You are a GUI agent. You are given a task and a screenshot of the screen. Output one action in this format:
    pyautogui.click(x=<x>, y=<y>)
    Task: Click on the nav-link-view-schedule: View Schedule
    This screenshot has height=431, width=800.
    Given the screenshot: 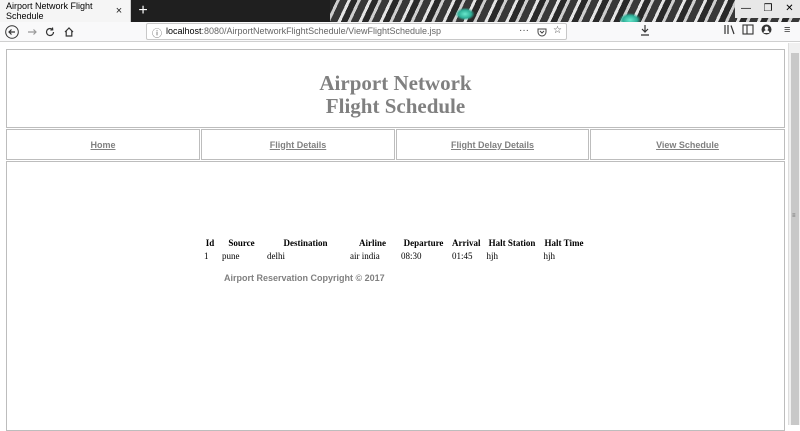 What is the action you would take?
    pyautogui.click(x=687, y=145)
    